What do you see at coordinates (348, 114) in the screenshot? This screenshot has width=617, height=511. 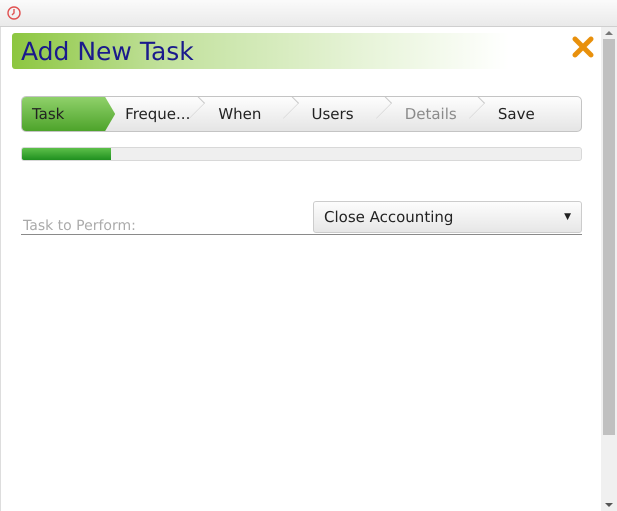 I see `wizard-step-tab: Users` at bounding box center [348, 114].